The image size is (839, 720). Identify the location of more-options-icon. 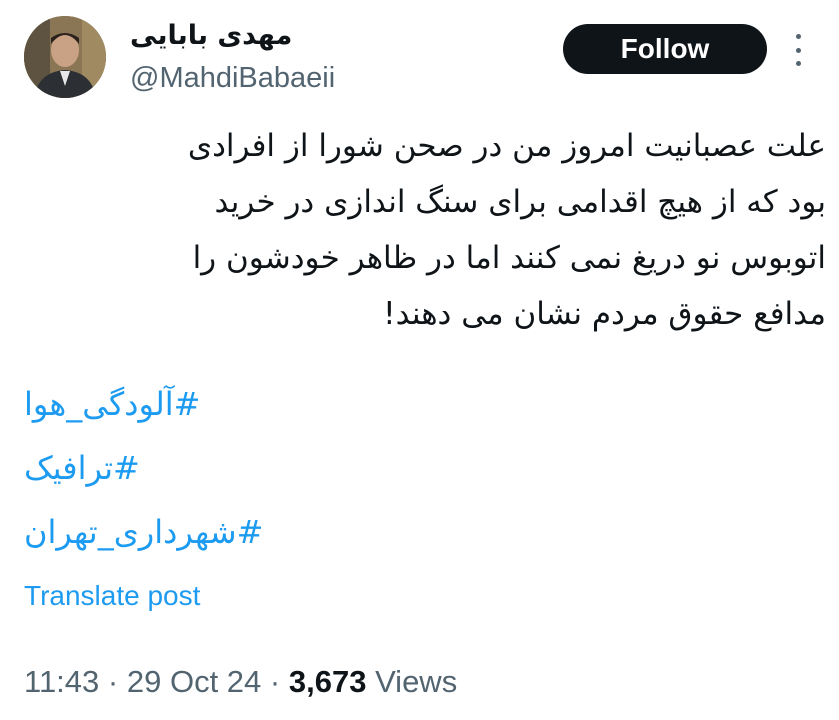
(798, 50).